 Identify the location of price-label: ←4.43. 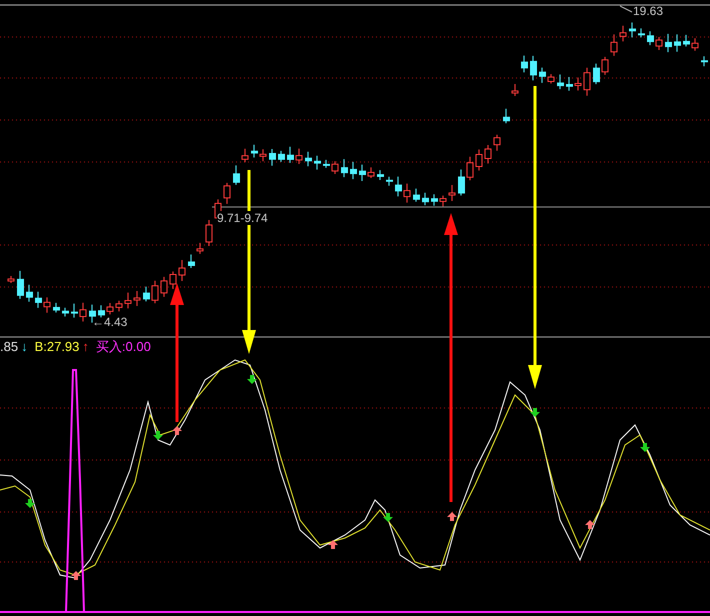
(110, 322).